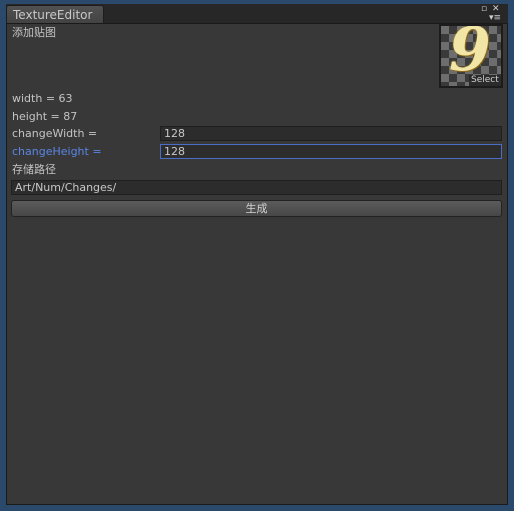 This screenshot has width=514, height=511. Describe the element at coordinates (34, 169) in the screenshot. I see `save-path-label: 存储路径` at that location.